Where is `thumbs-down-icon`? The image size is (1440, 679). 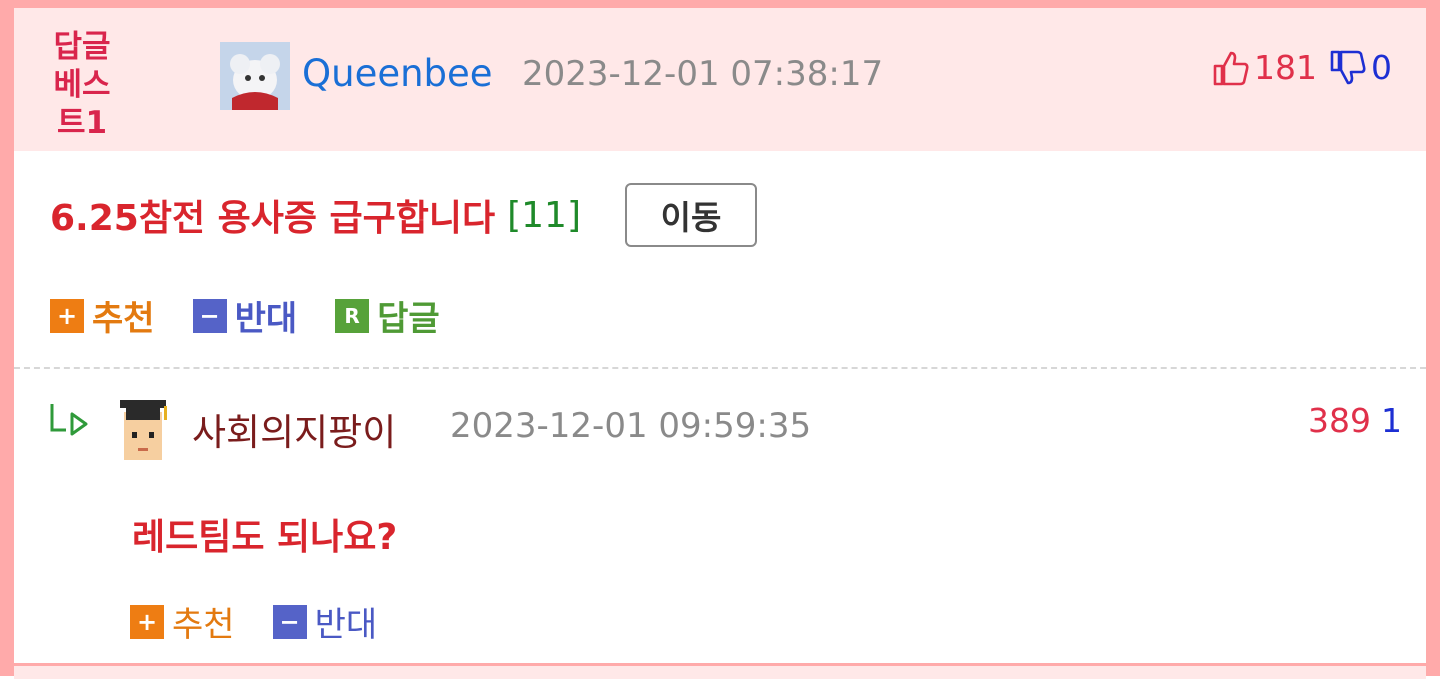
thumbs-down-icon is located at coordinates (1348, 68).